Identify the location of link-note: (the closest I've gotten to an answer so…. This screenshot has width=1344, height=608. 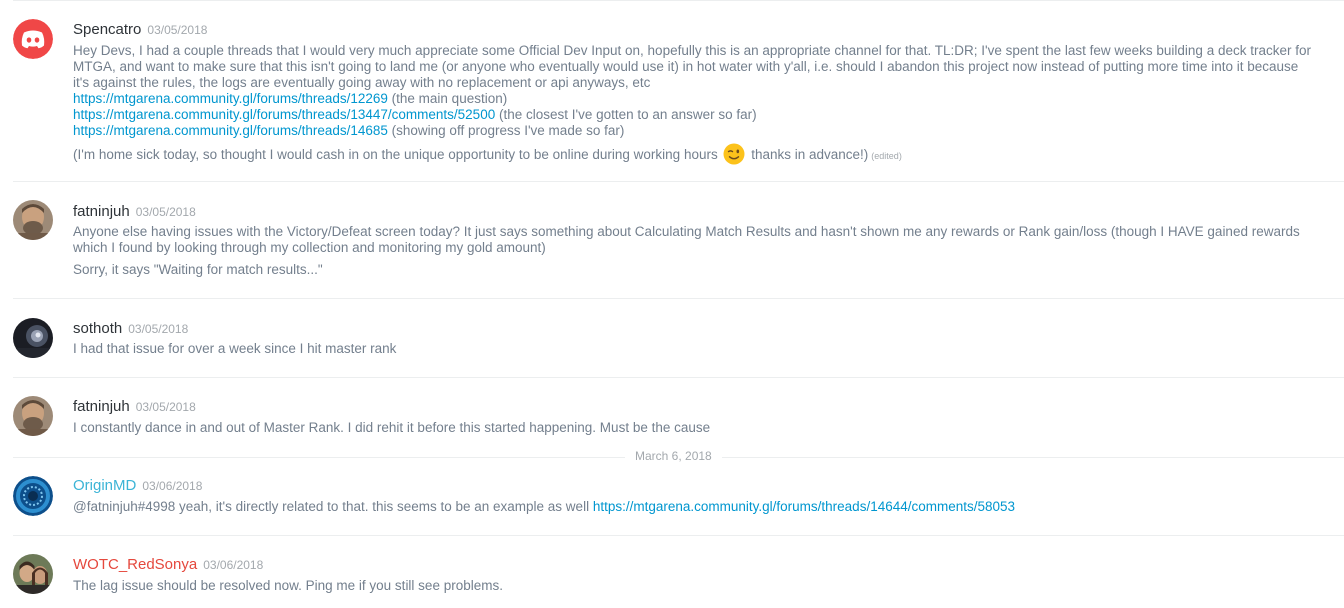
(626, 114).